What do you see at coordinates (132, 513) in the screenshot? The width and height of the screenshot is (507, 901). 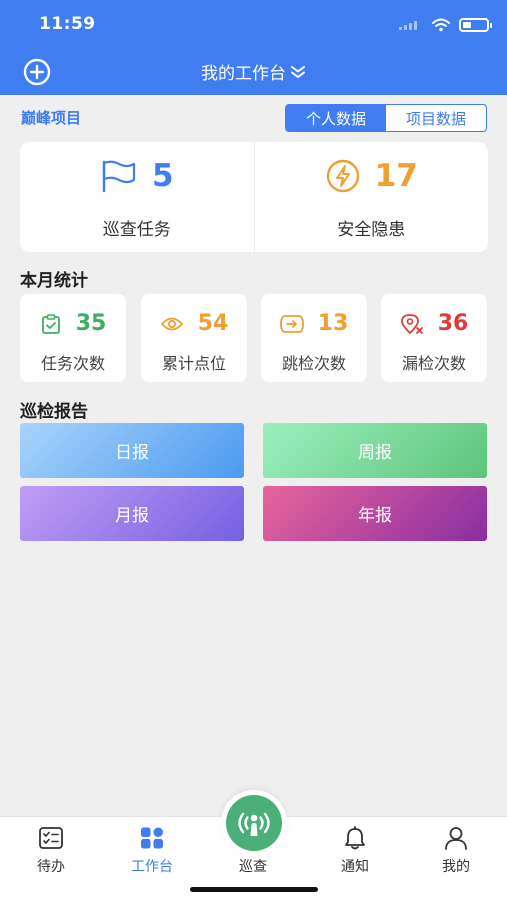 I see `monthly-report-button: 月报` at bounding box center [132, 513].